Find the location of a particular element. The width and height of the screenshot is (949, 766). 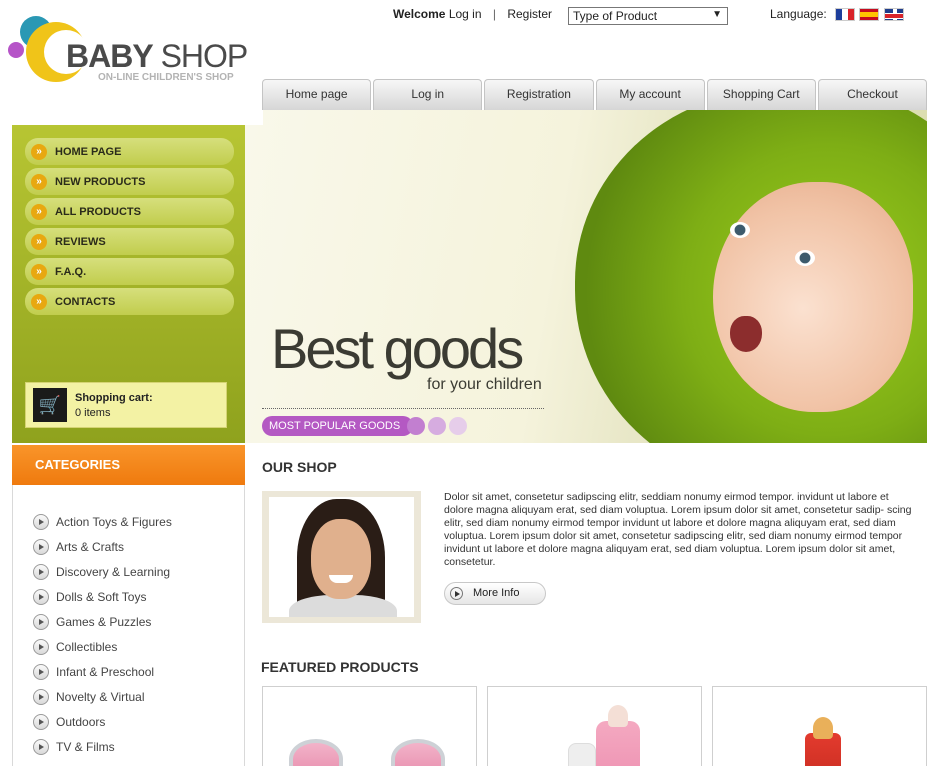

product-card-baby-shoes is located at coordinates (369, 726).